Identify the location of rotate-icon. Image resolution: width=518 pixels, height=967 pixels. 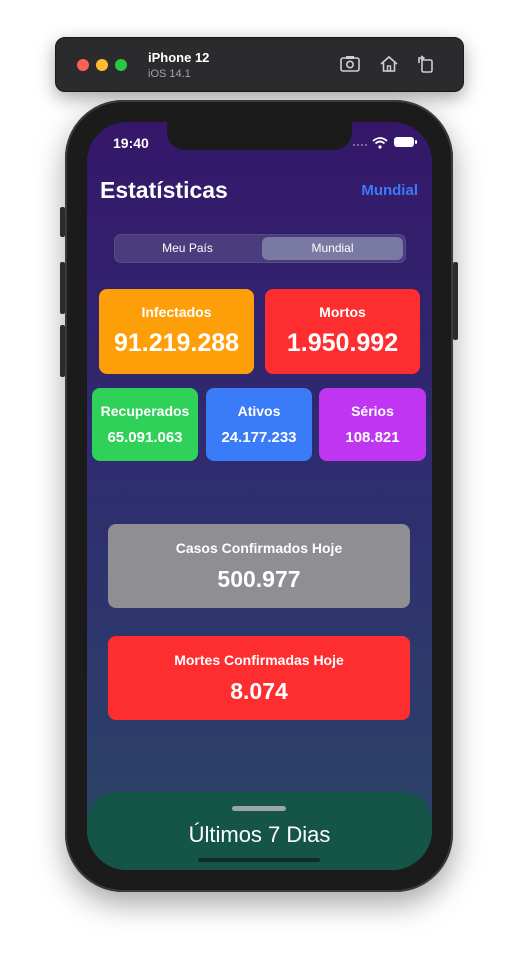
(426, 64).